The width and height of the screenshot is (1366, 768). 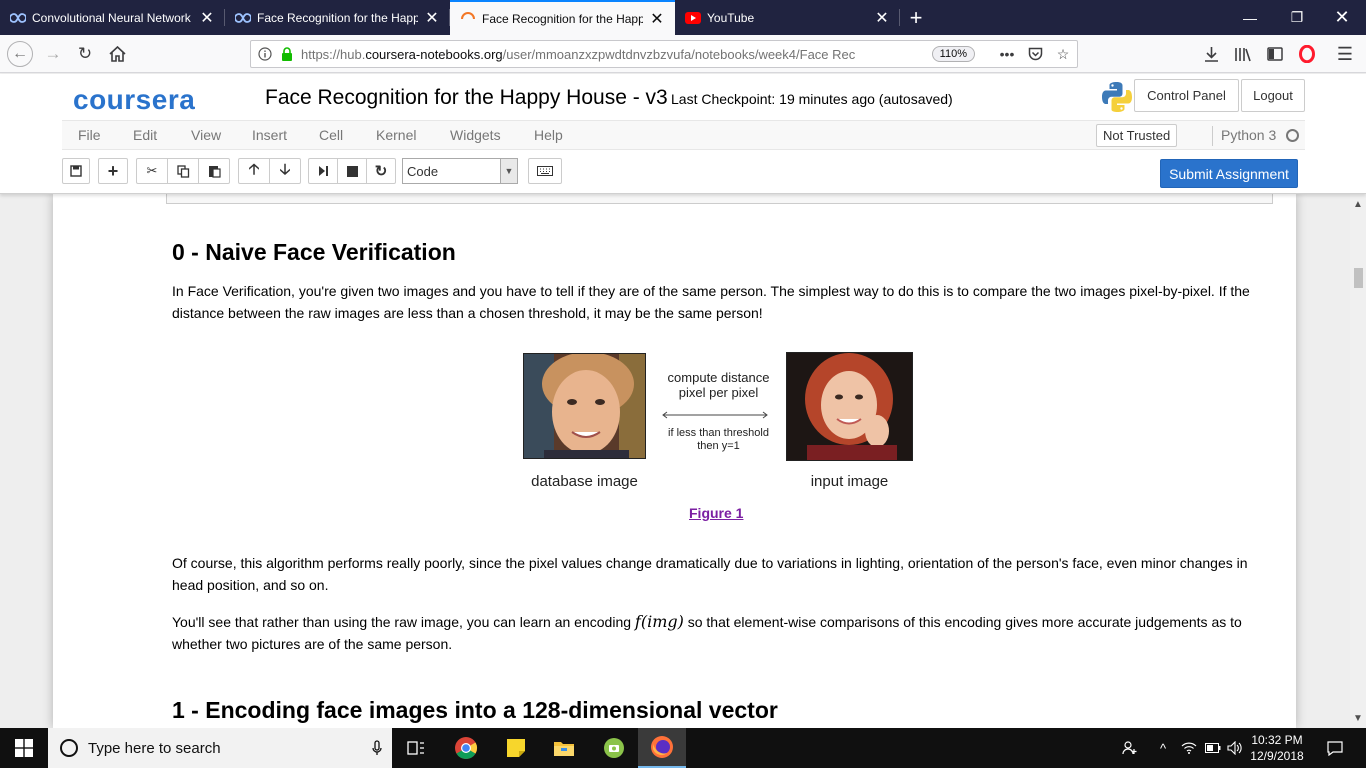 I want to click on android-app-taskbar-button, so click(x=614, y=748).